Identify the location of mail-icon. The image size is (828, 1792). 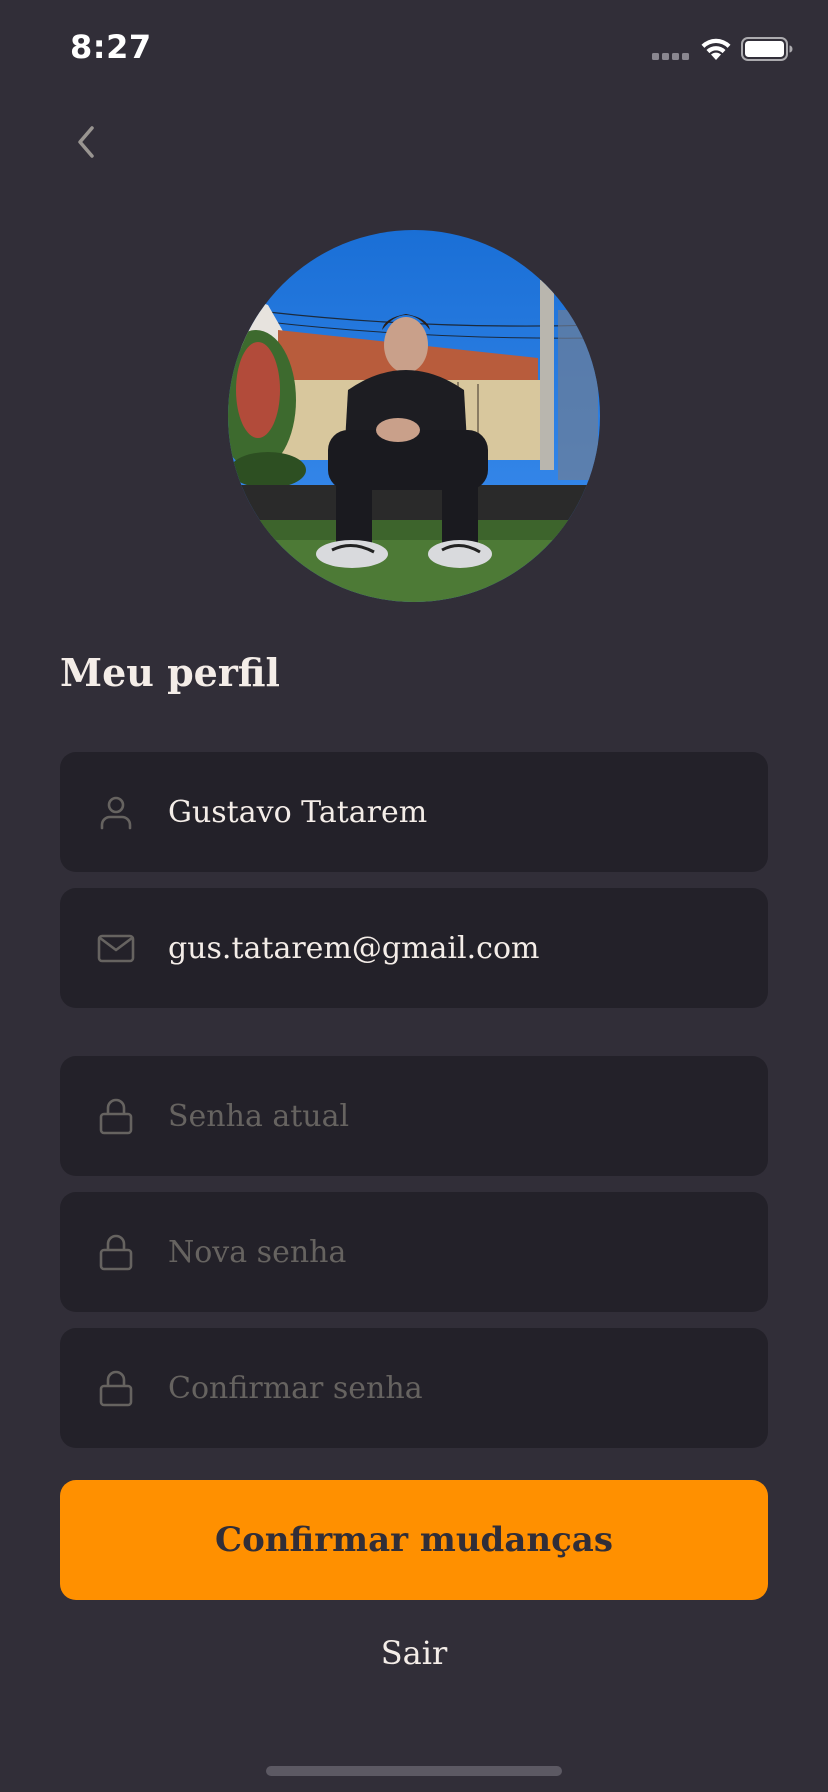
(116, 948).